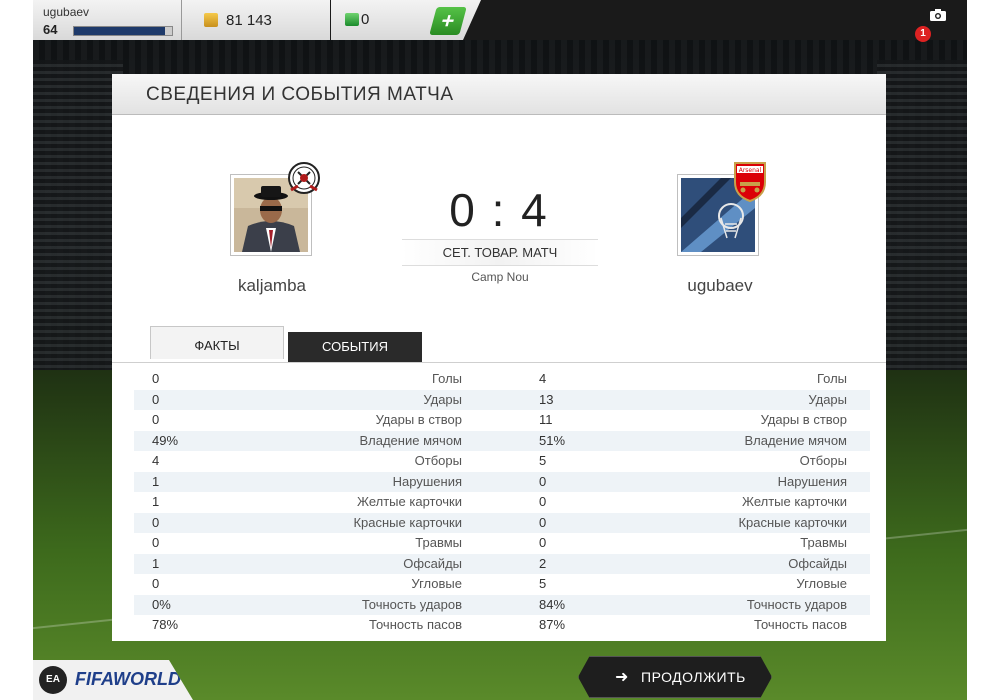 The image size is (1000, 700). What do you see at coordinates (418, 419) in the screenshot?
I see `home-stat-label: Удары в створ` at bounding box center [418, 419].